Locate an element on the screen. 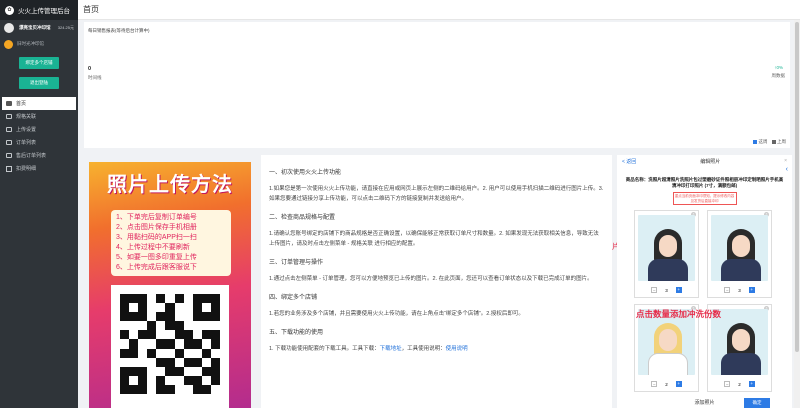 This screenshot has height=408, width=800. editor-warning: 重点当前页面冲印须知，提示修改内容见发货后直接冲印 is located at coordinates (704, 198).